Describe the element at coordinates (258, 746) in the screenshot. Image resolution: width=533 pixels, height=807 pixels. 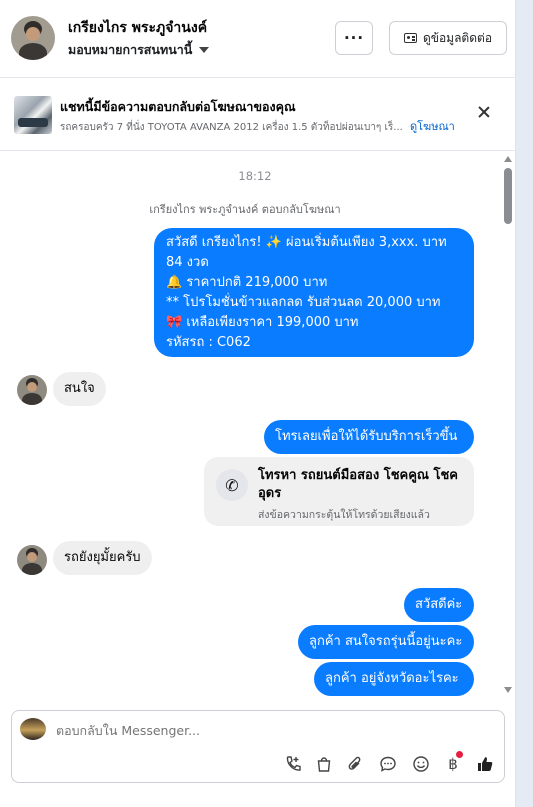
I see `message-composer: ฿` at that location.